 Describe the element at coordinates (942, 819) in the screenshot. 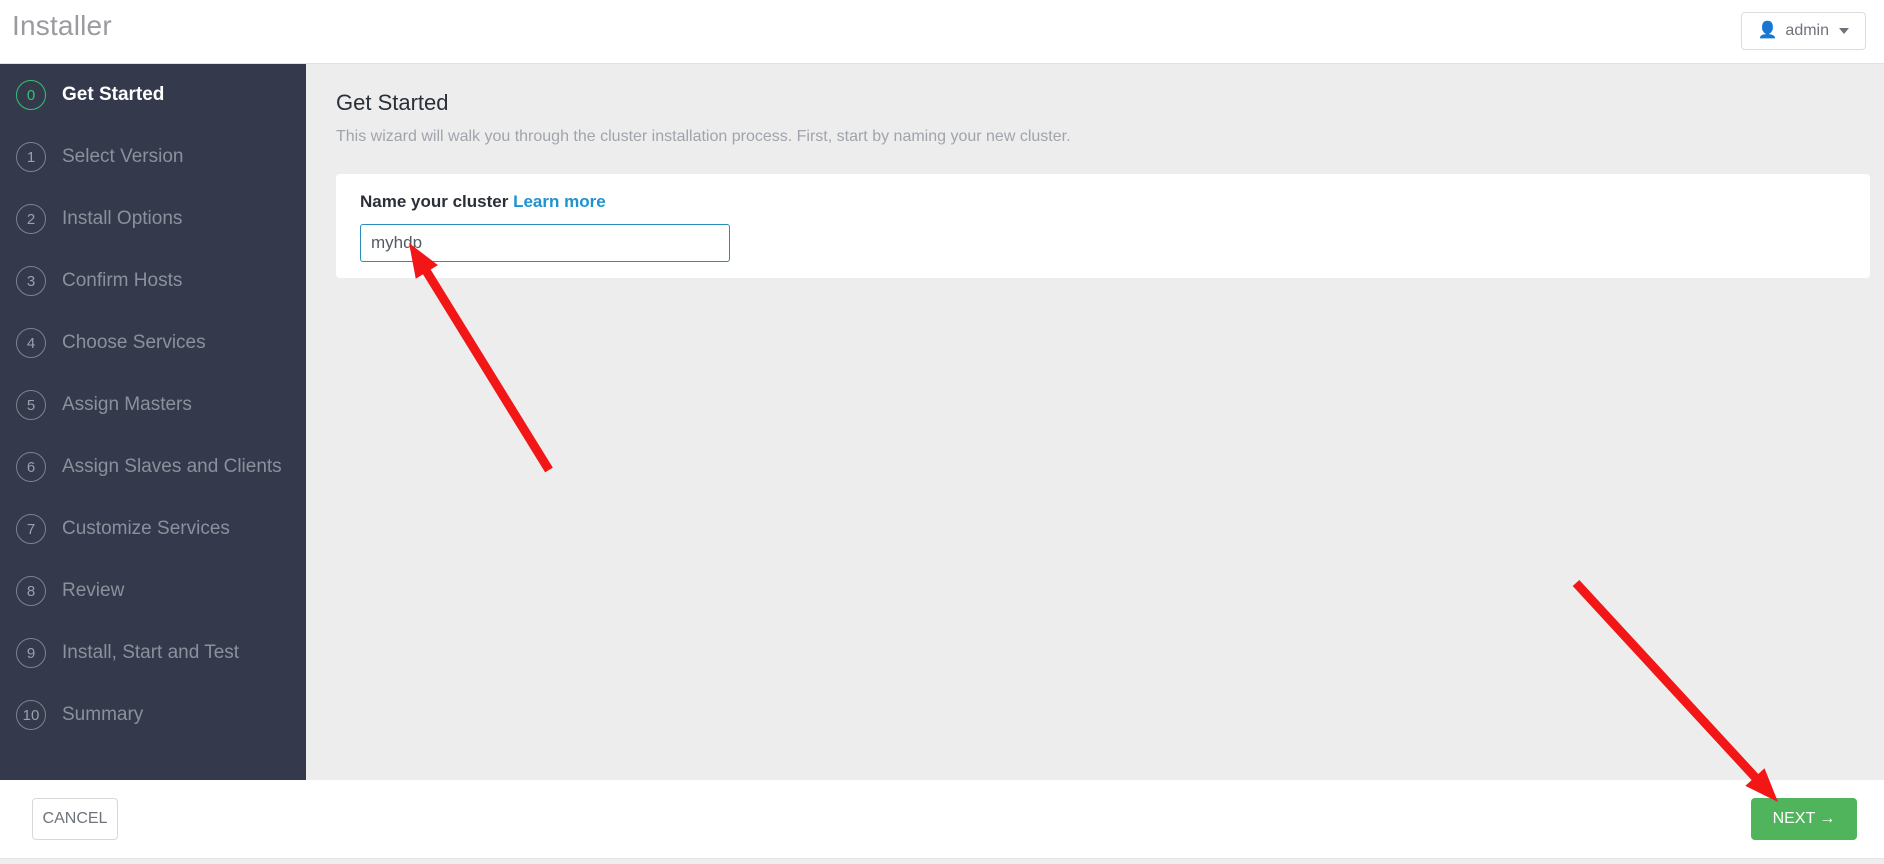

I see `wizard-footer: CANCEL NEXT →` at that location.